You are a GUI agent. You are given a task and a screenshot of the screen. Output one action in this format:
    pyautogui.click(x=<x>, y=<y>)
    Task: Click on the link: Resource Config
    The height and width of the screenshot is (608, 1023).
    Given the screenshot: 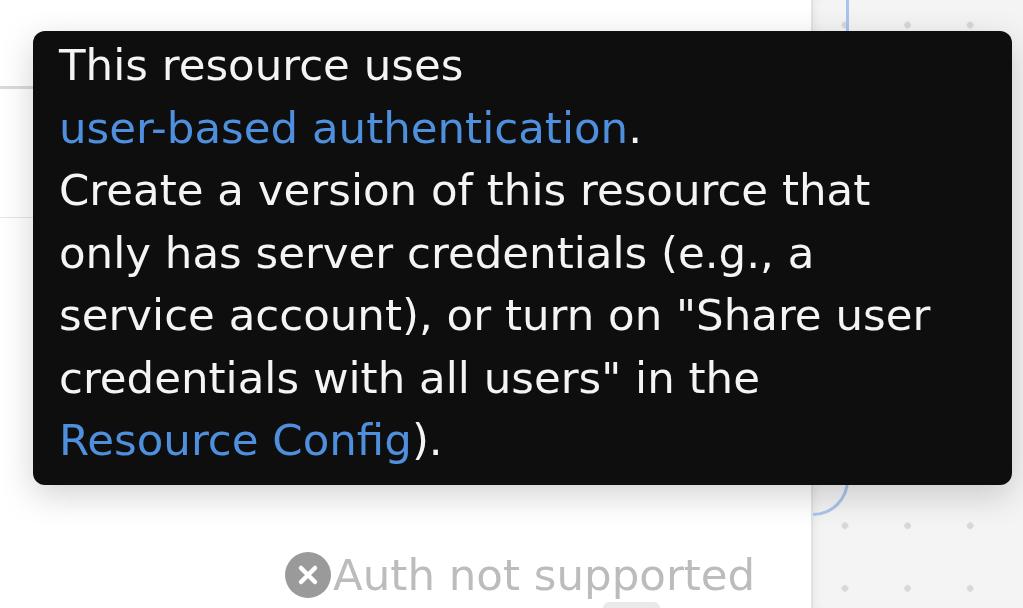 What is the action you would take?
    pyautogui.click(x=235, y=440)
    